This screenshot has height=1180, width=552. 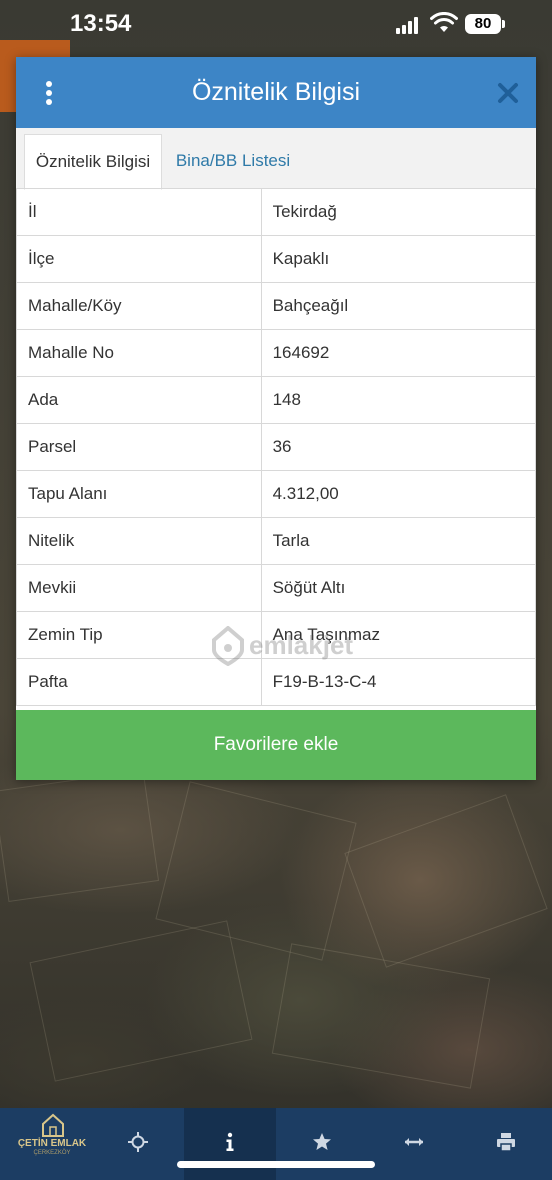 I want to click on emlakjet-watermark: emlakjet, so click(x=296, y=646).